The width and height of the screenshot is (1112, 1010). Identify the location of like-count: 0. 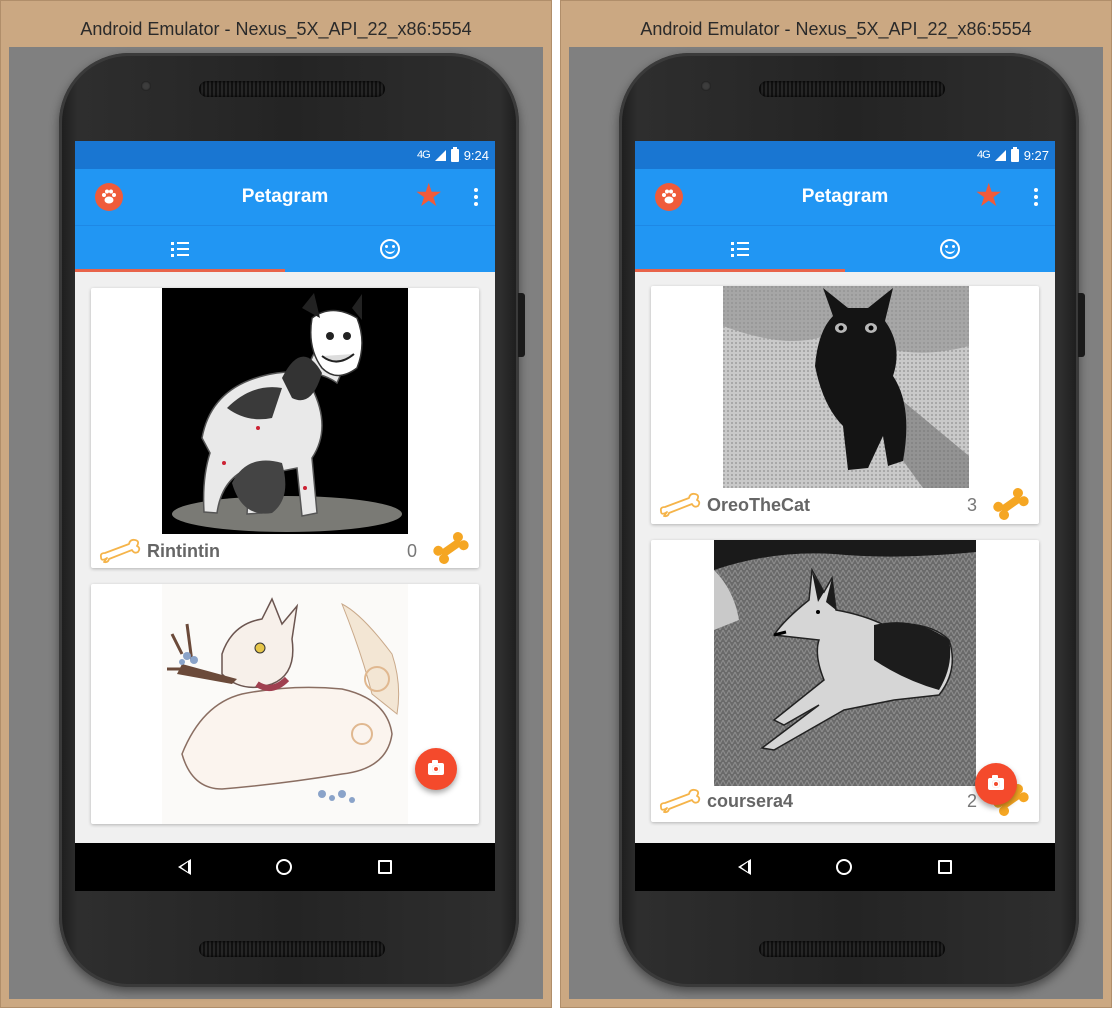
(411, 551).